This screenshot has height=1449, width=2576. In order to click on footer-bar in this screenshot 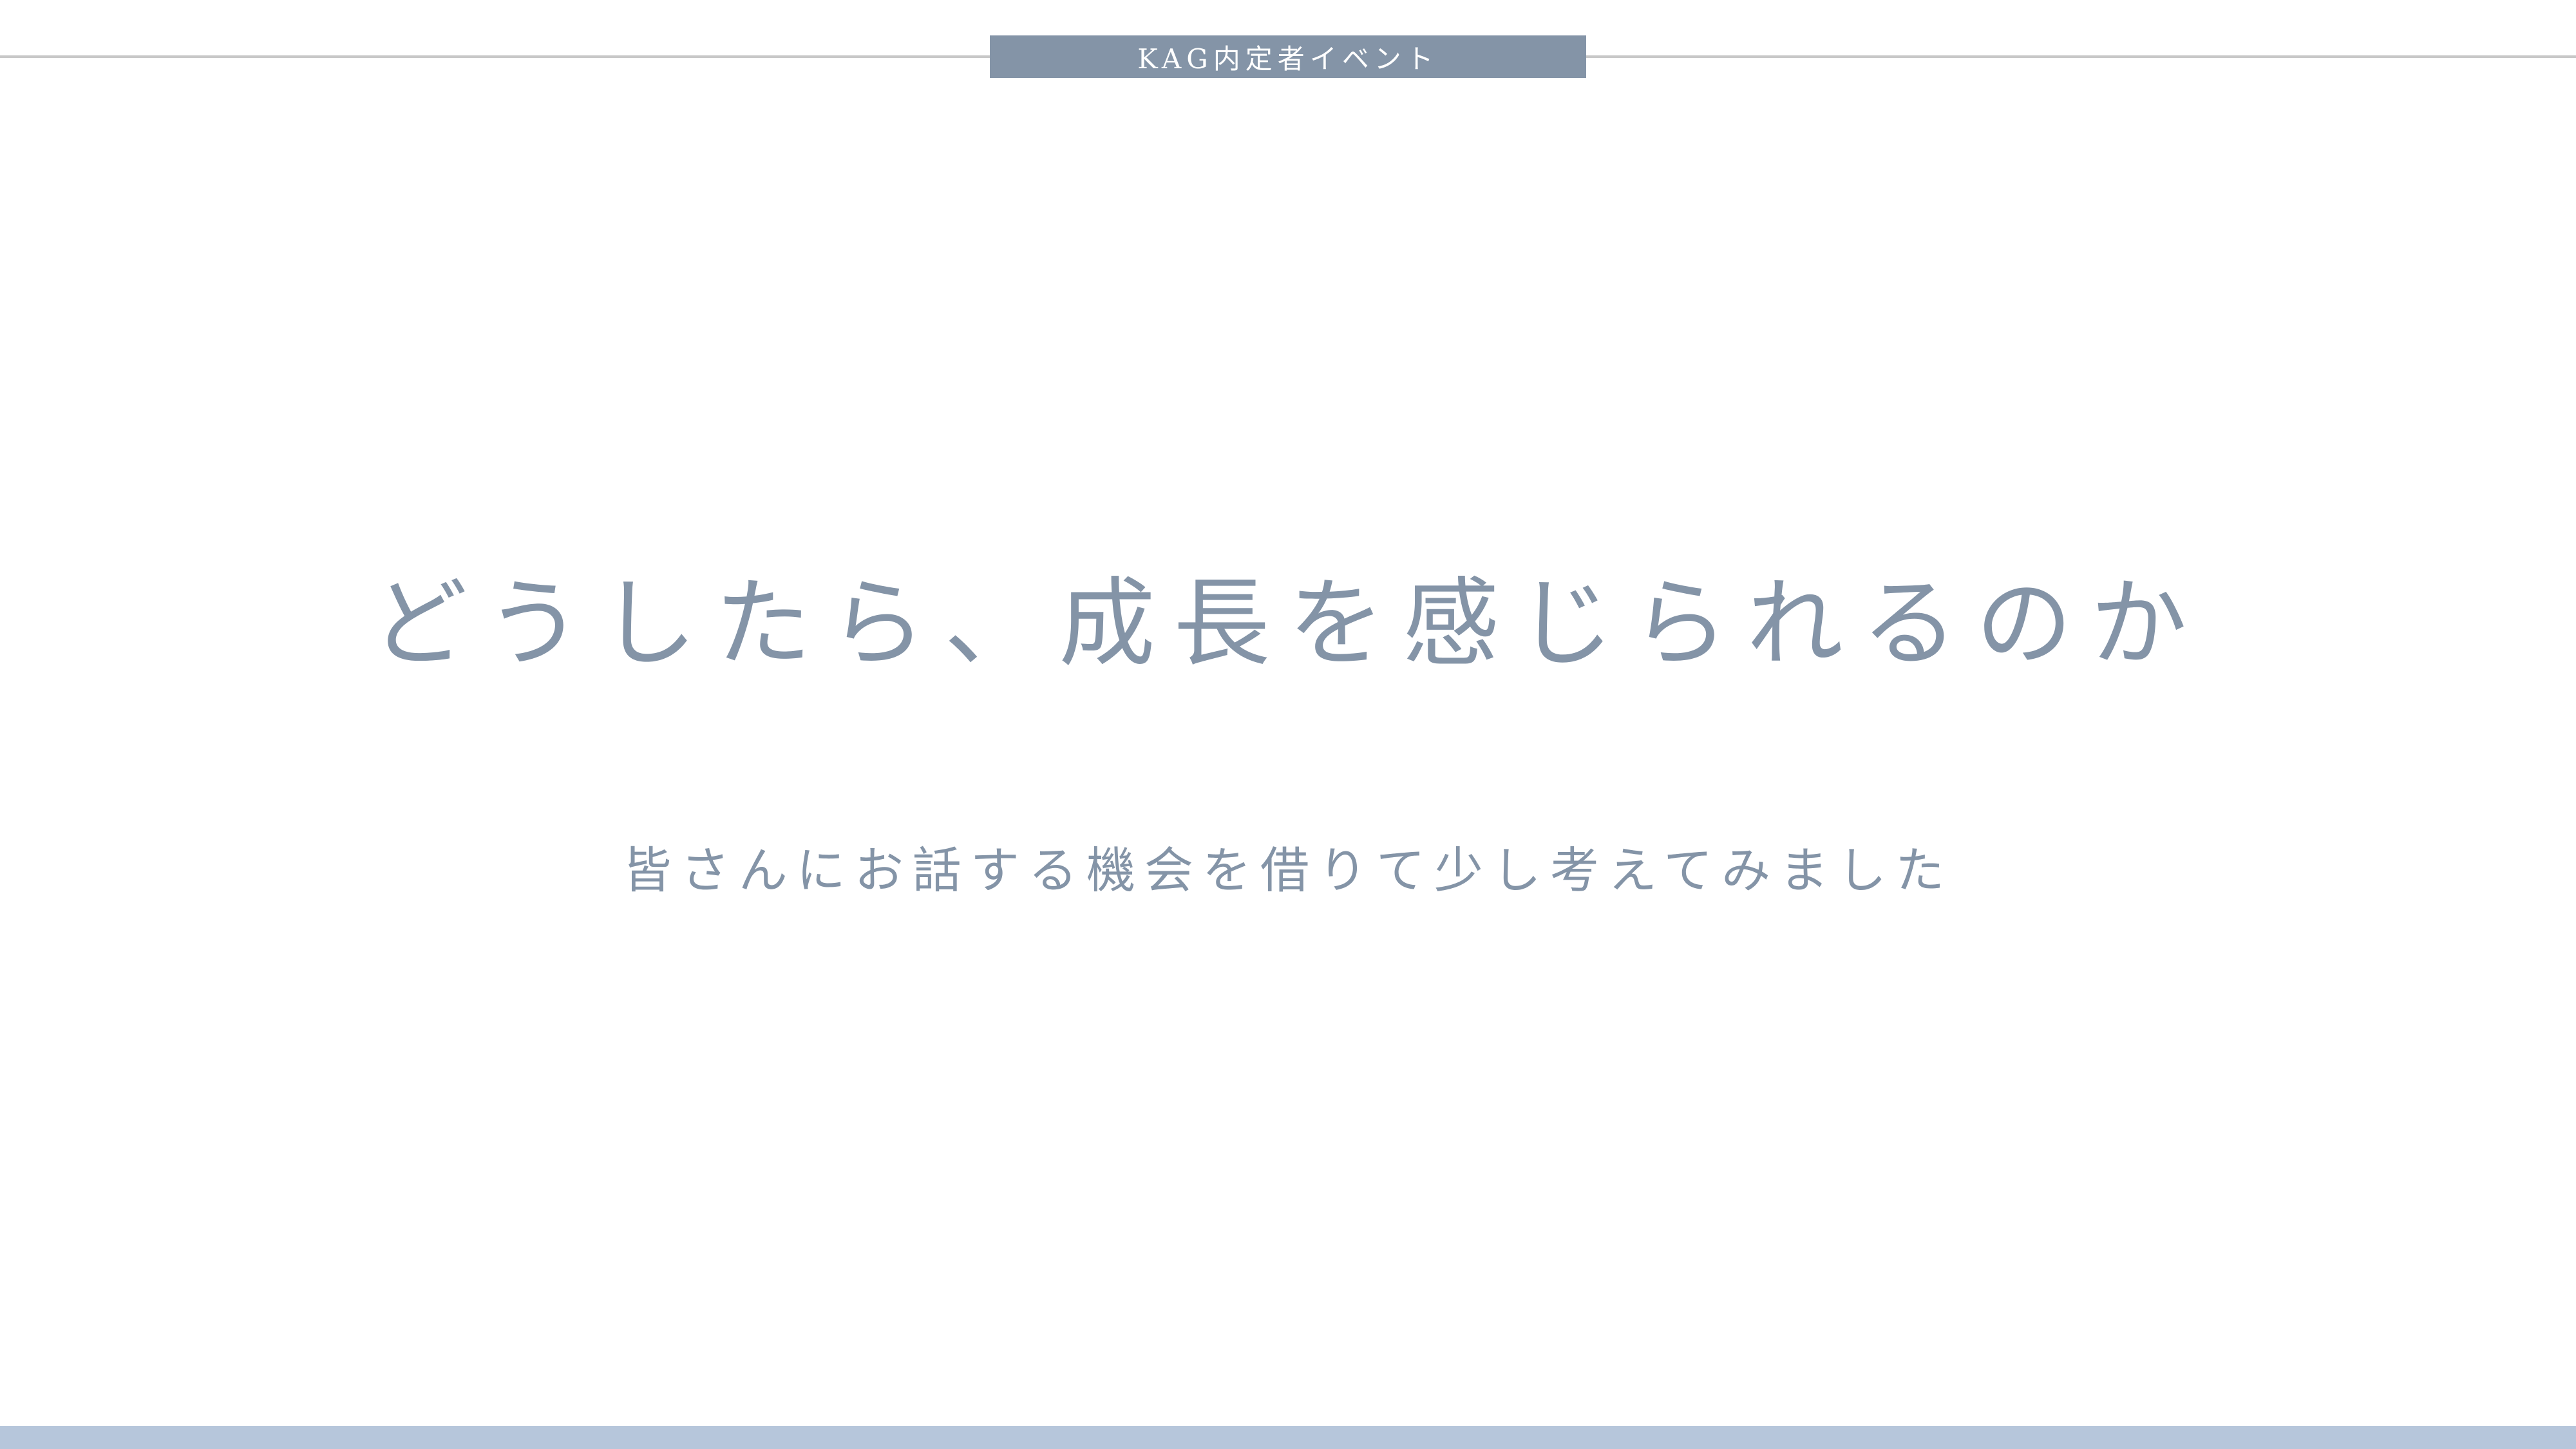, I will do `click(1288, 1438)`.